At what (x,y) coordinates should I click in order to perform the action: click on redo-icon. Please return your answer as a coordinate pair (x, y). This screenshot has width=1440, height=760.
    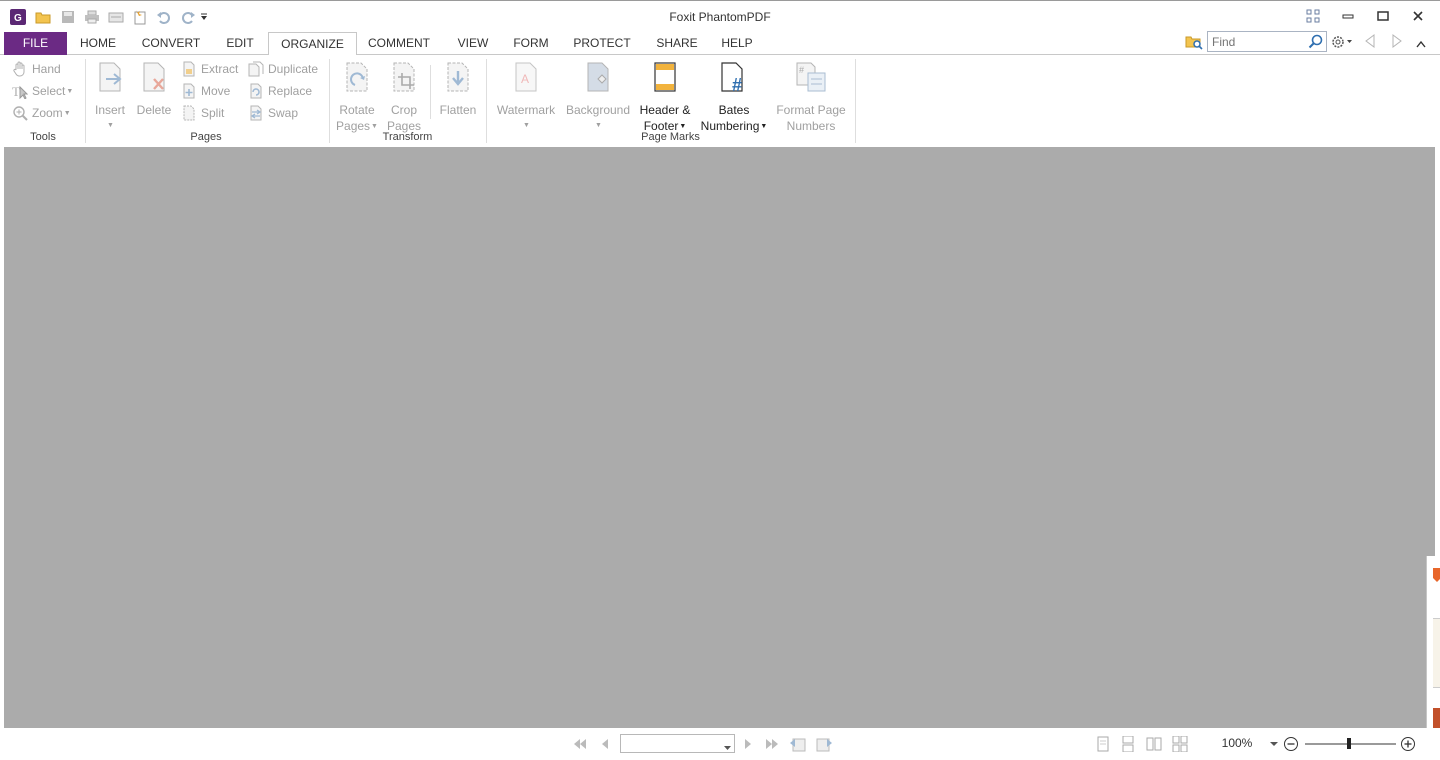
    Looking at the image, I should click on (188, 17).